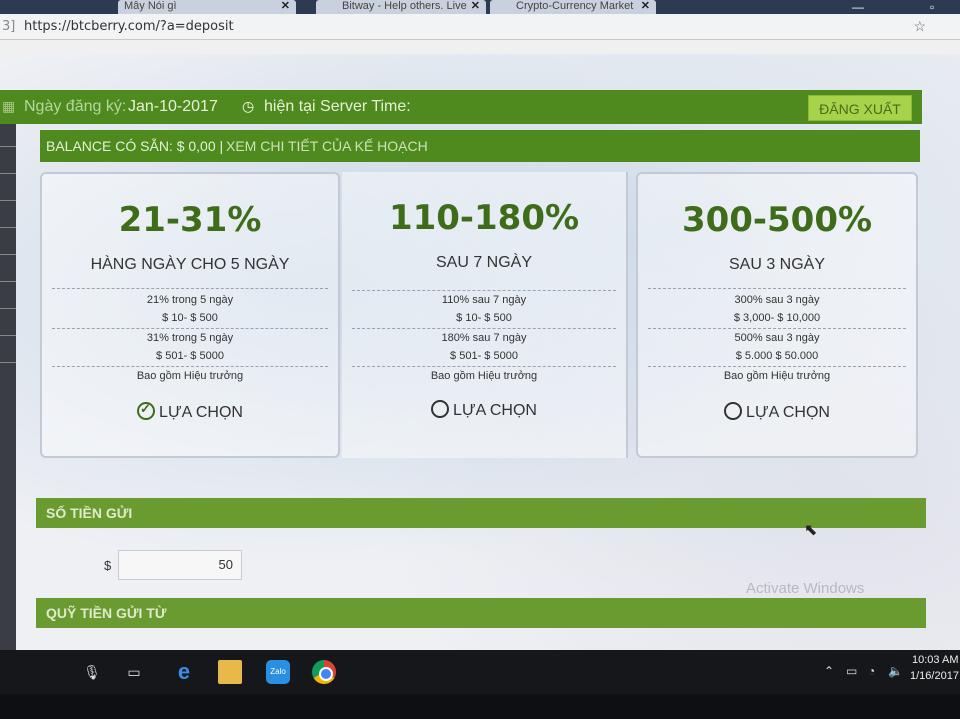  Describe the element at coordinates (180, 565) in the screenshot. I see `amount-input: 50` at that location.